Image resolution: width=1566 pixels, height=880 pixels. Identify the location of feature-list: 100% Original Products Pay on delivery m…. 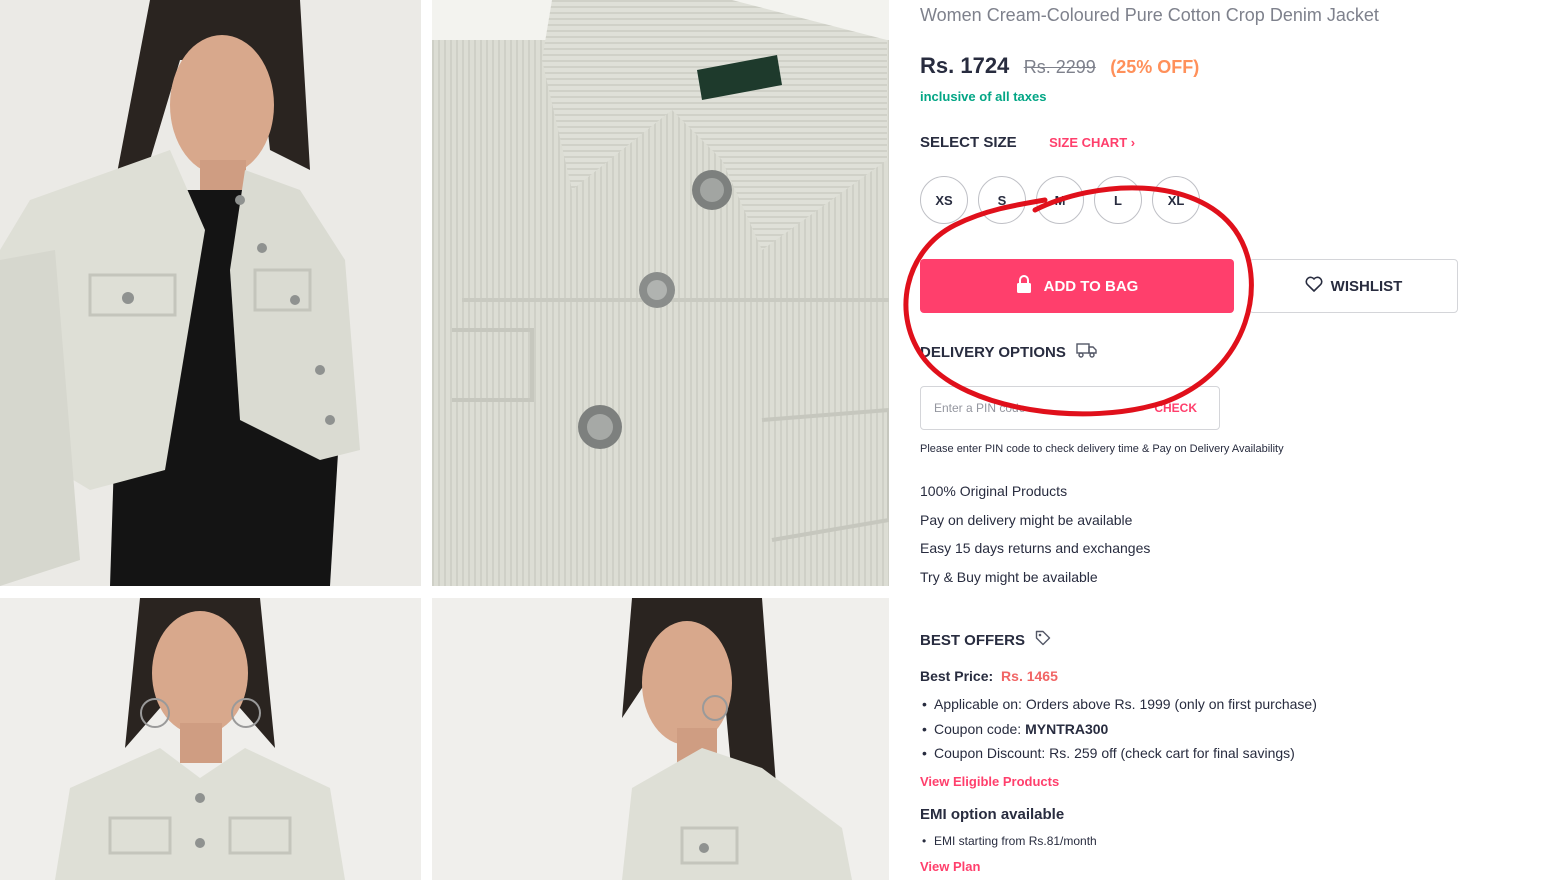
(1035, 538).